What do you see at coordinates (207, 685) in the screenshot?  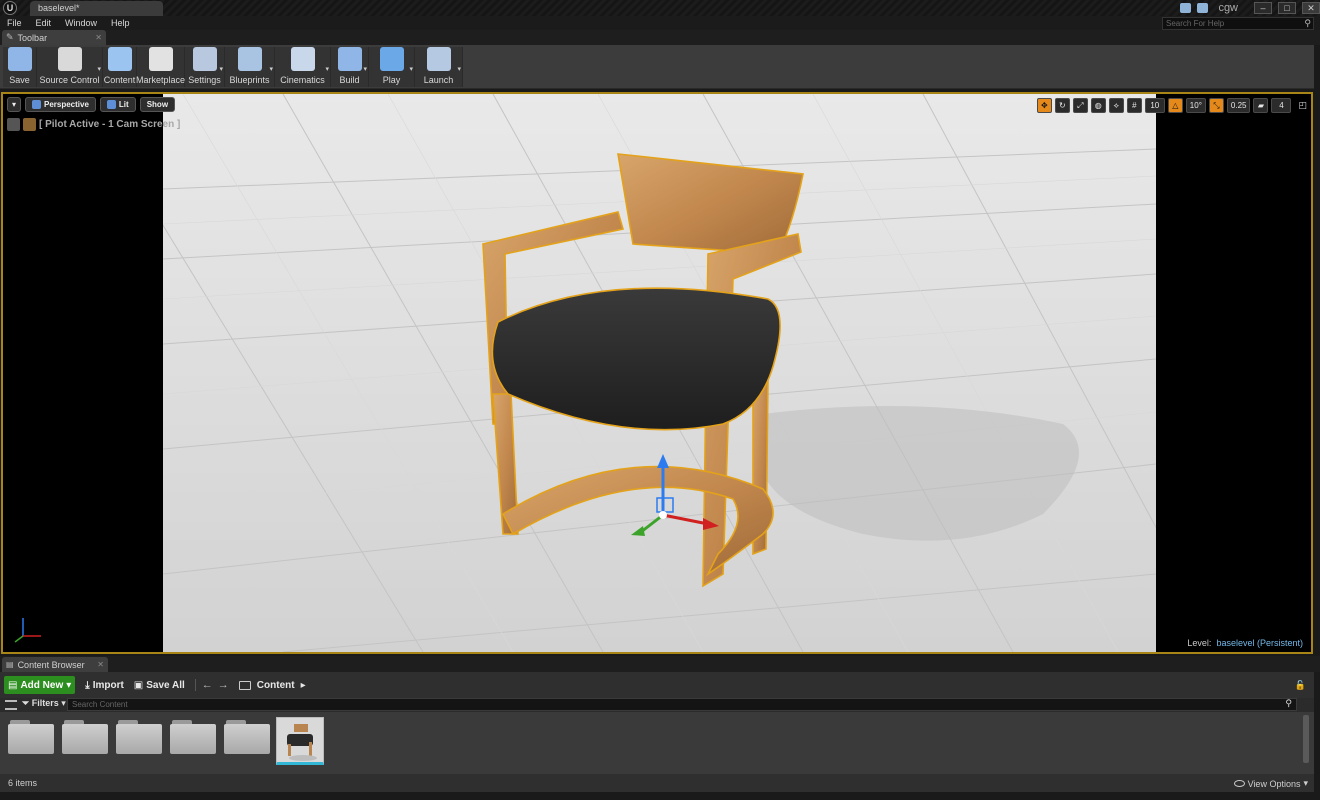 I see `back-arrow-icon: ←` at bounding box center [207, 685].